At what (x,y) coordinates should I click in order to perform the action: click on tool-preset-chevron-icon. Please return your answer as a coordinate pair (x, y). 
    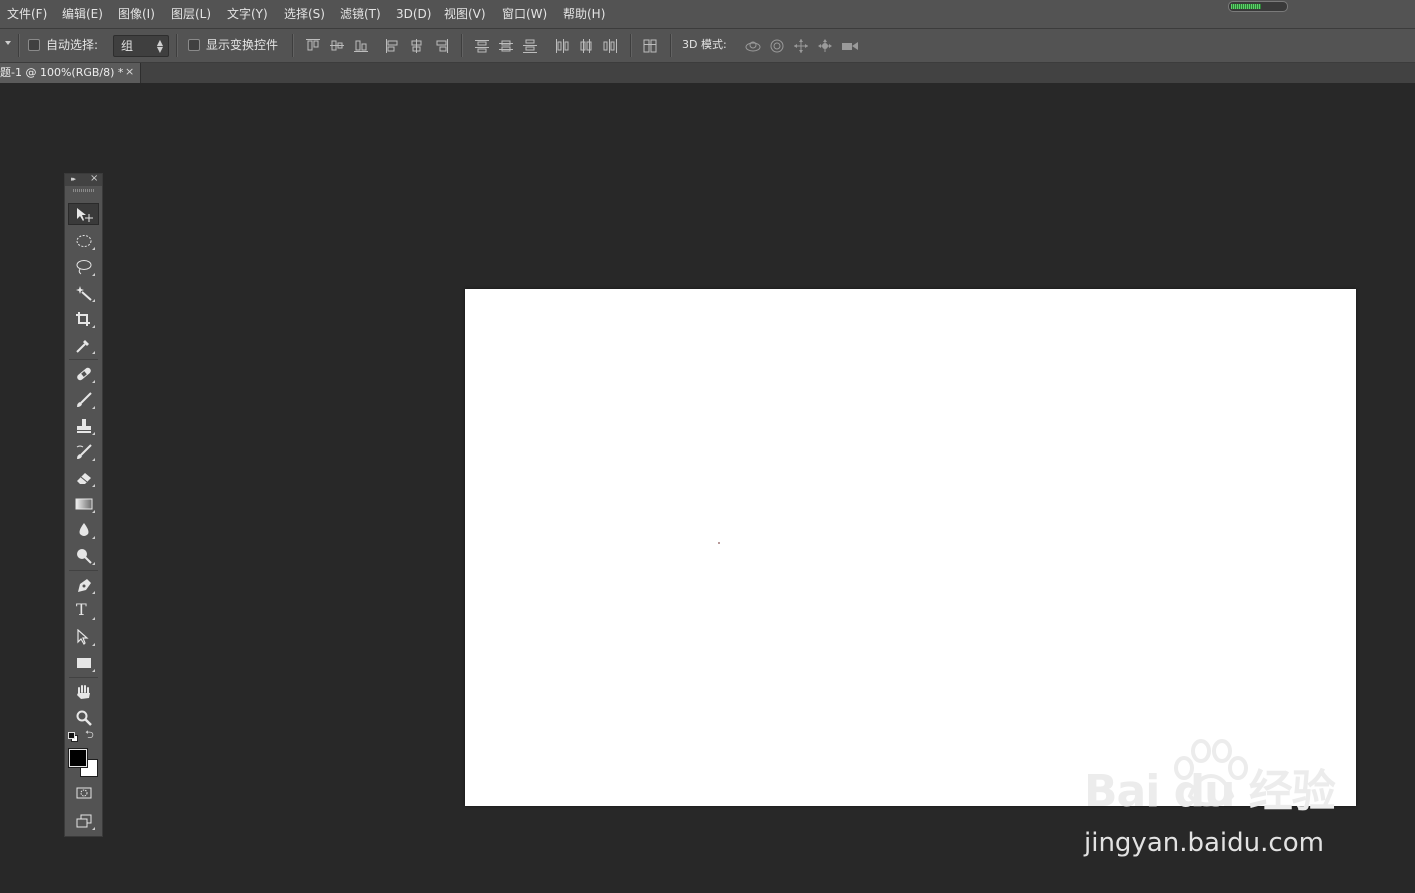
    Looking at the image, I should click on (8, 43).